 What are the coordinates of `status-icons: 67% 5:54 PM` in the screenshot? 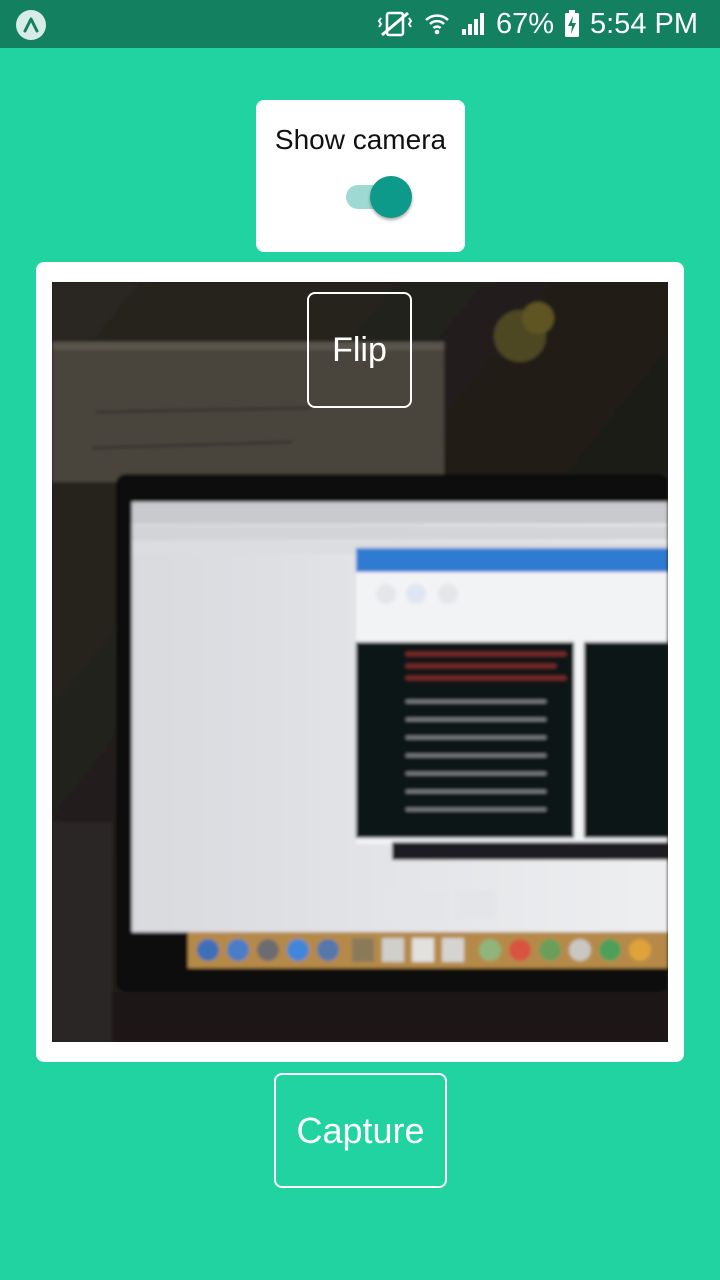 It's located at (537, 24).